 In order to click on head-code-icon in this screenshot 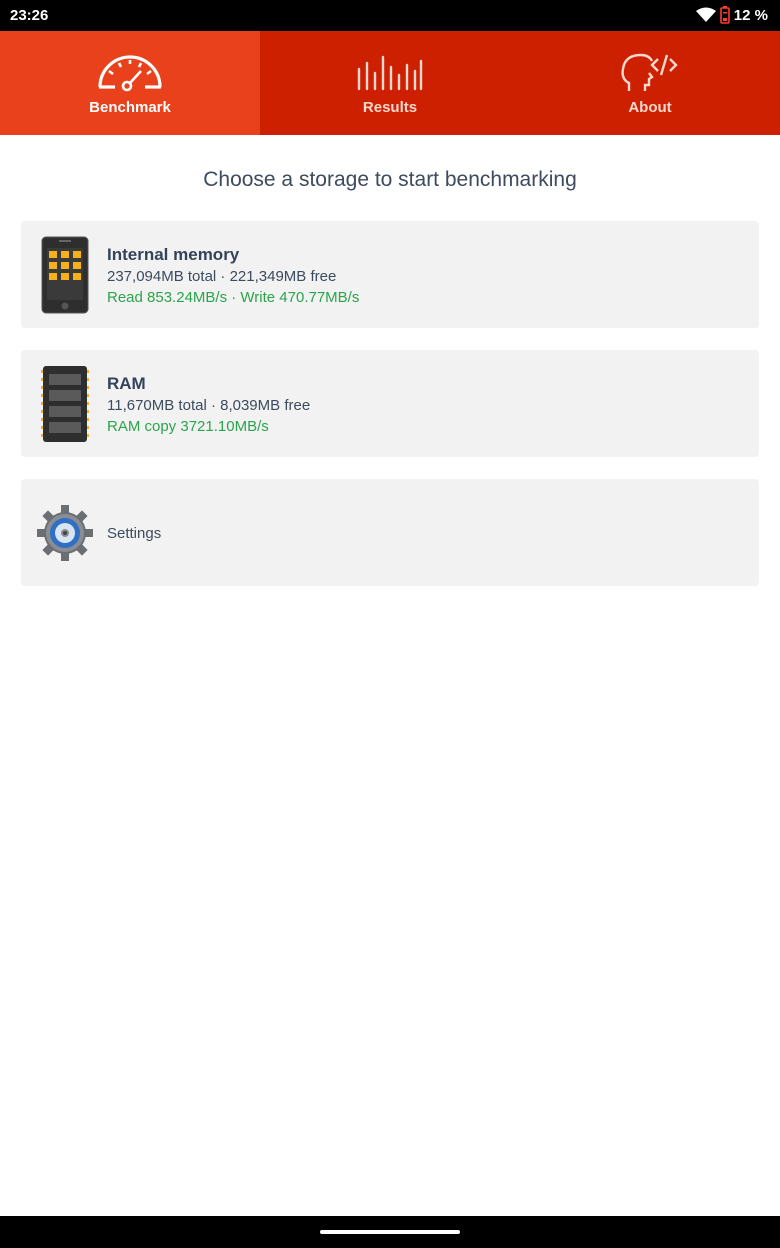, I will do `click(649, 72)`.